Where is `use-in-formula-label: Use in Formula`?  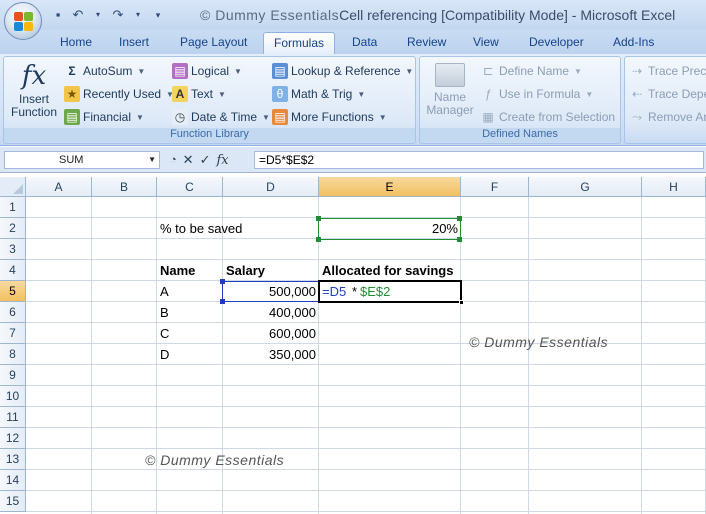
use-in-formula-label: Use in Formula is located at coordinates (540, 94).